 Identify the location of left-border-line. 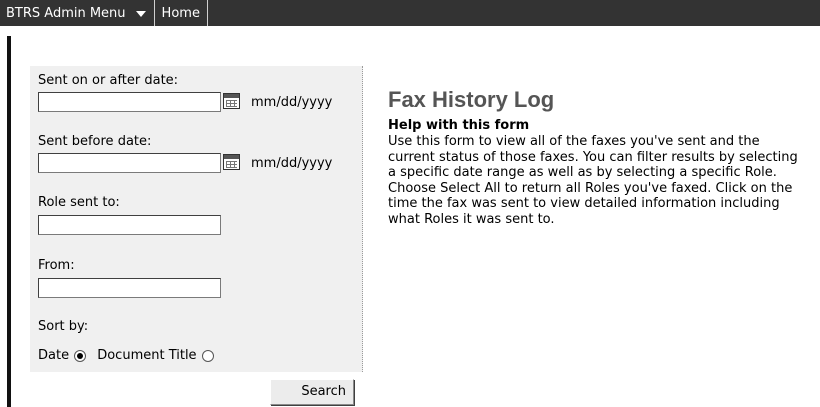
(9, 221).